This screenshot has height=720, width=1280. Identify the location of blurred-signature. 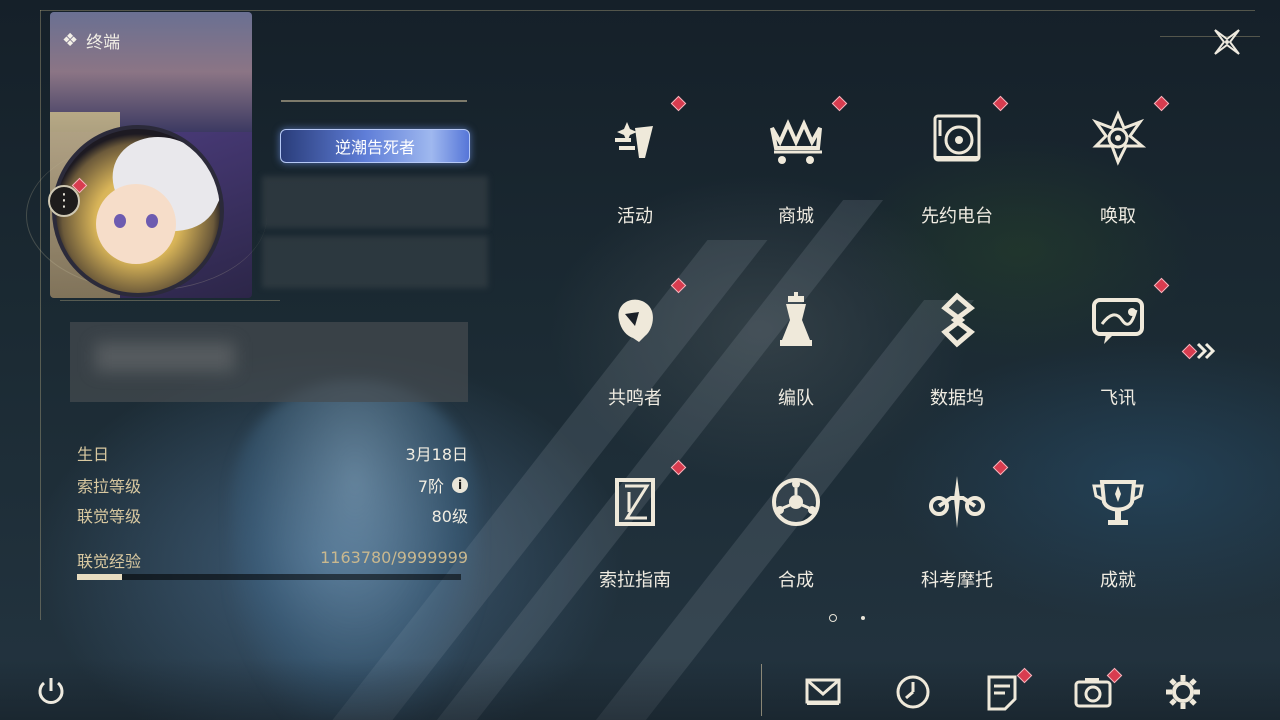
(269, 362).